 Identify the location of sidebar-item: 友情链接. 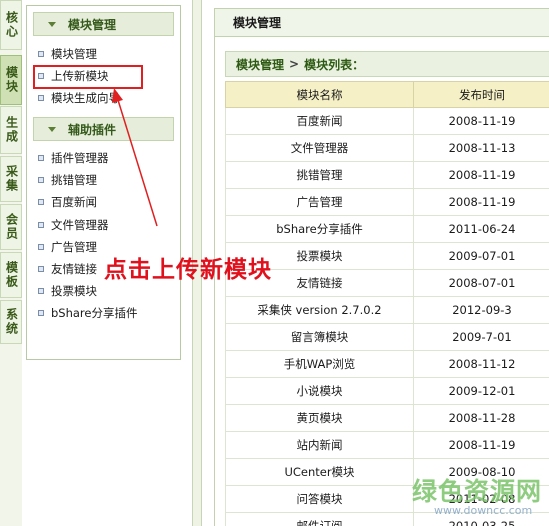
(67, 269).